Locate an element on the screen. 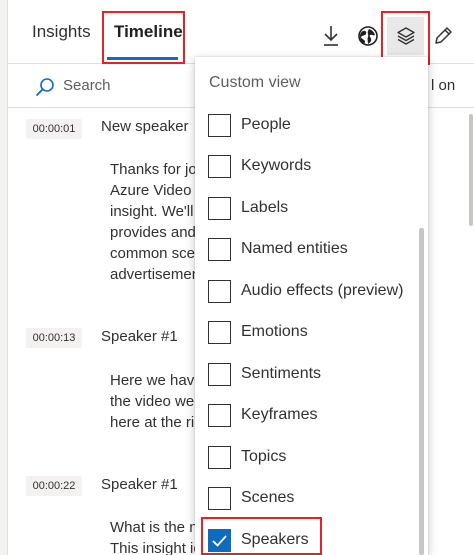 This screenshot has height=555, width=474. language-button is located at coordinates (368, 36).